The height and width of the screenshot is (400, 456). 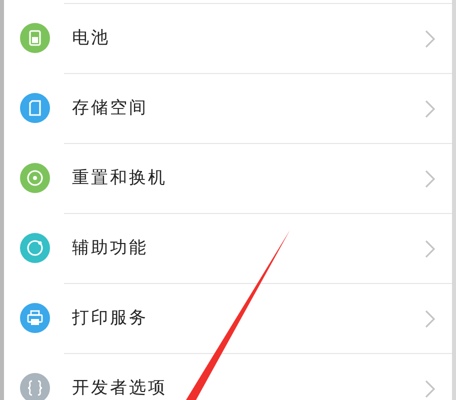 I want to click on ring-icon, so click(x=35, y=248).